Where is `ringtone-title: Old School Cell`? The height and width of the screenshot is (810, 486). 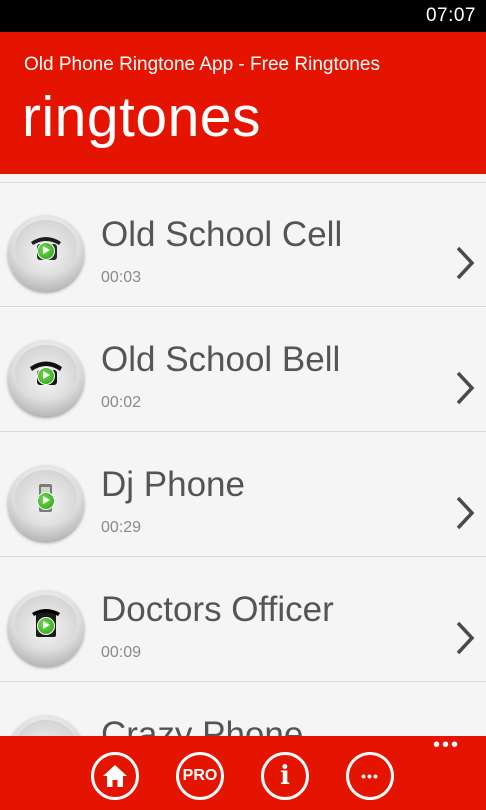 ringtone-title: Old School Cell is located at coordinates (222, 234).